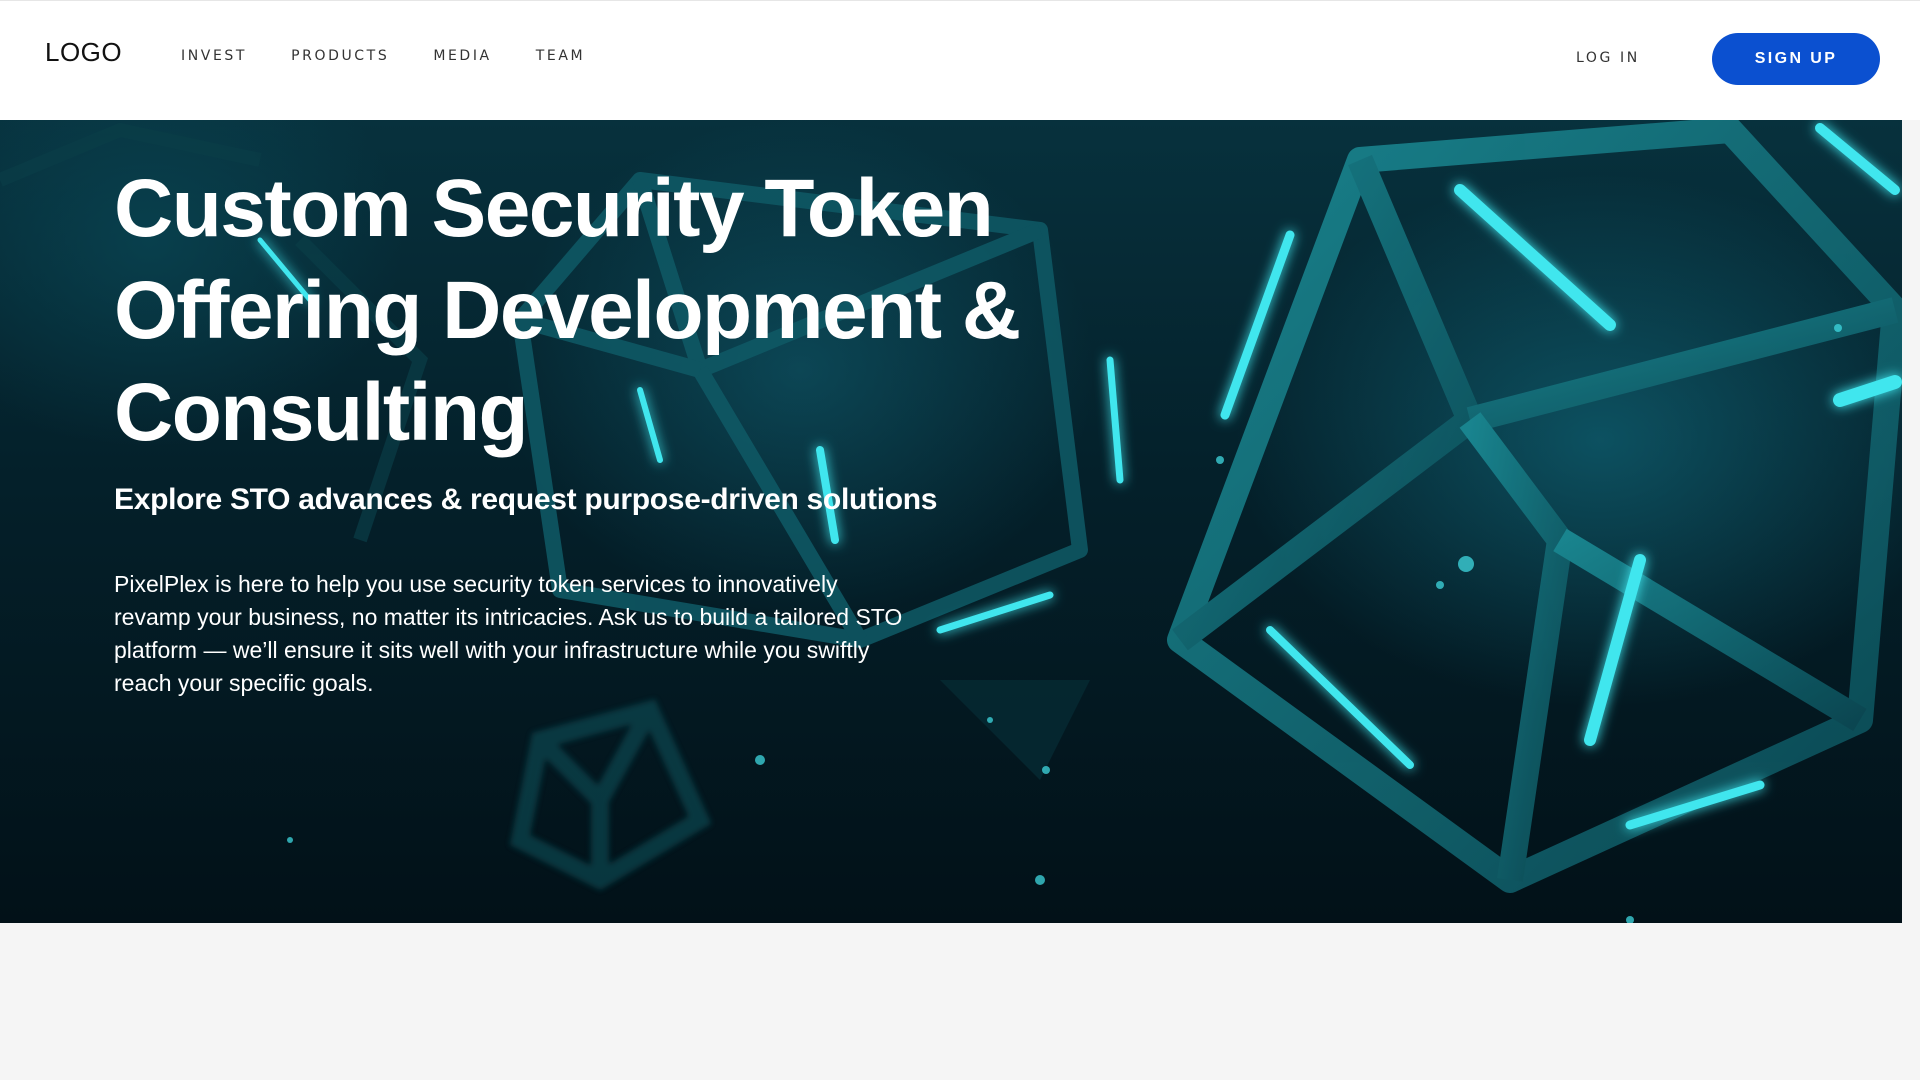 The width and height of the screenshot is (1920, 1080). What do you see at coordinates (214, 56) in the screenshot?
I see `nav-invest: INVEST` at bounding box center [214, 56].